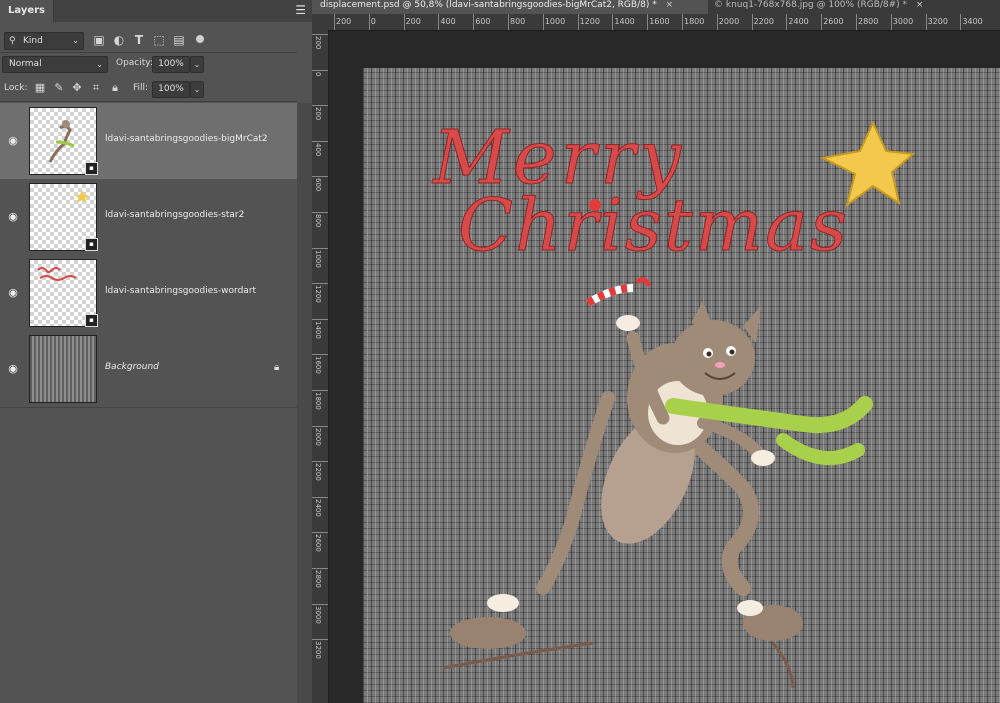  Describe the element at coordinates (320, 22) in the screenshot. I see `ruler-corner` at that location.